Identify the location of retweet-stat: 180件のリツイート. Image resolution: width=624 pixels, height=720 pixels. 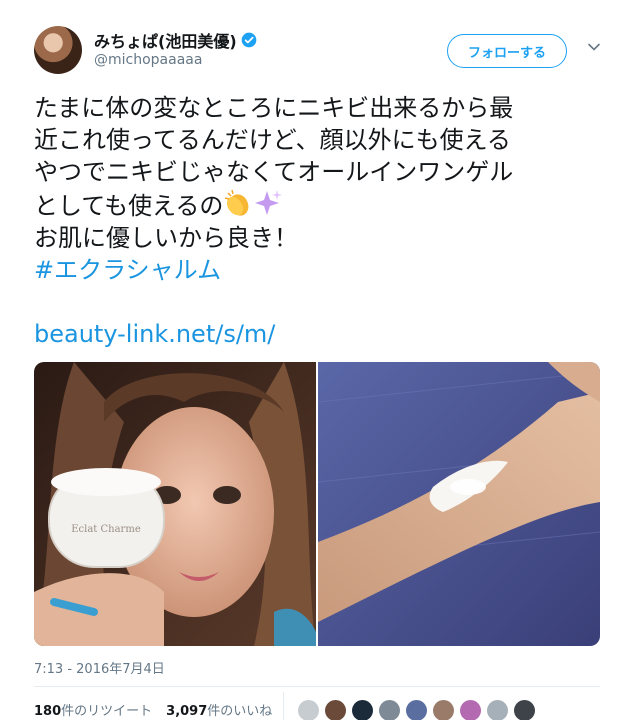
(93, 709).